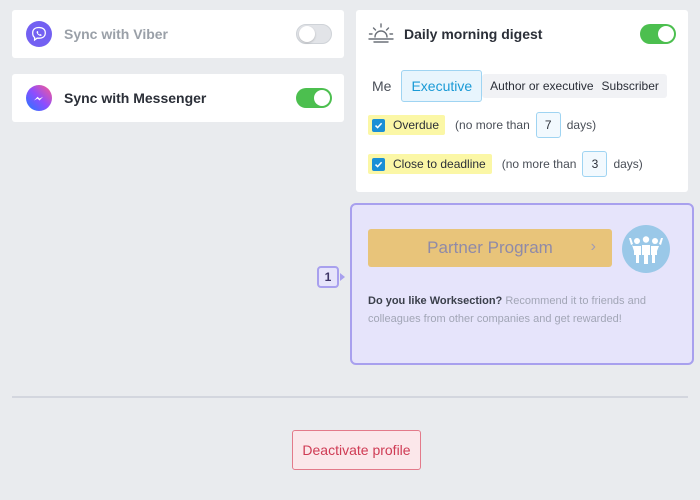  I want to click on overdue-suffix: days), so click(581, 125).